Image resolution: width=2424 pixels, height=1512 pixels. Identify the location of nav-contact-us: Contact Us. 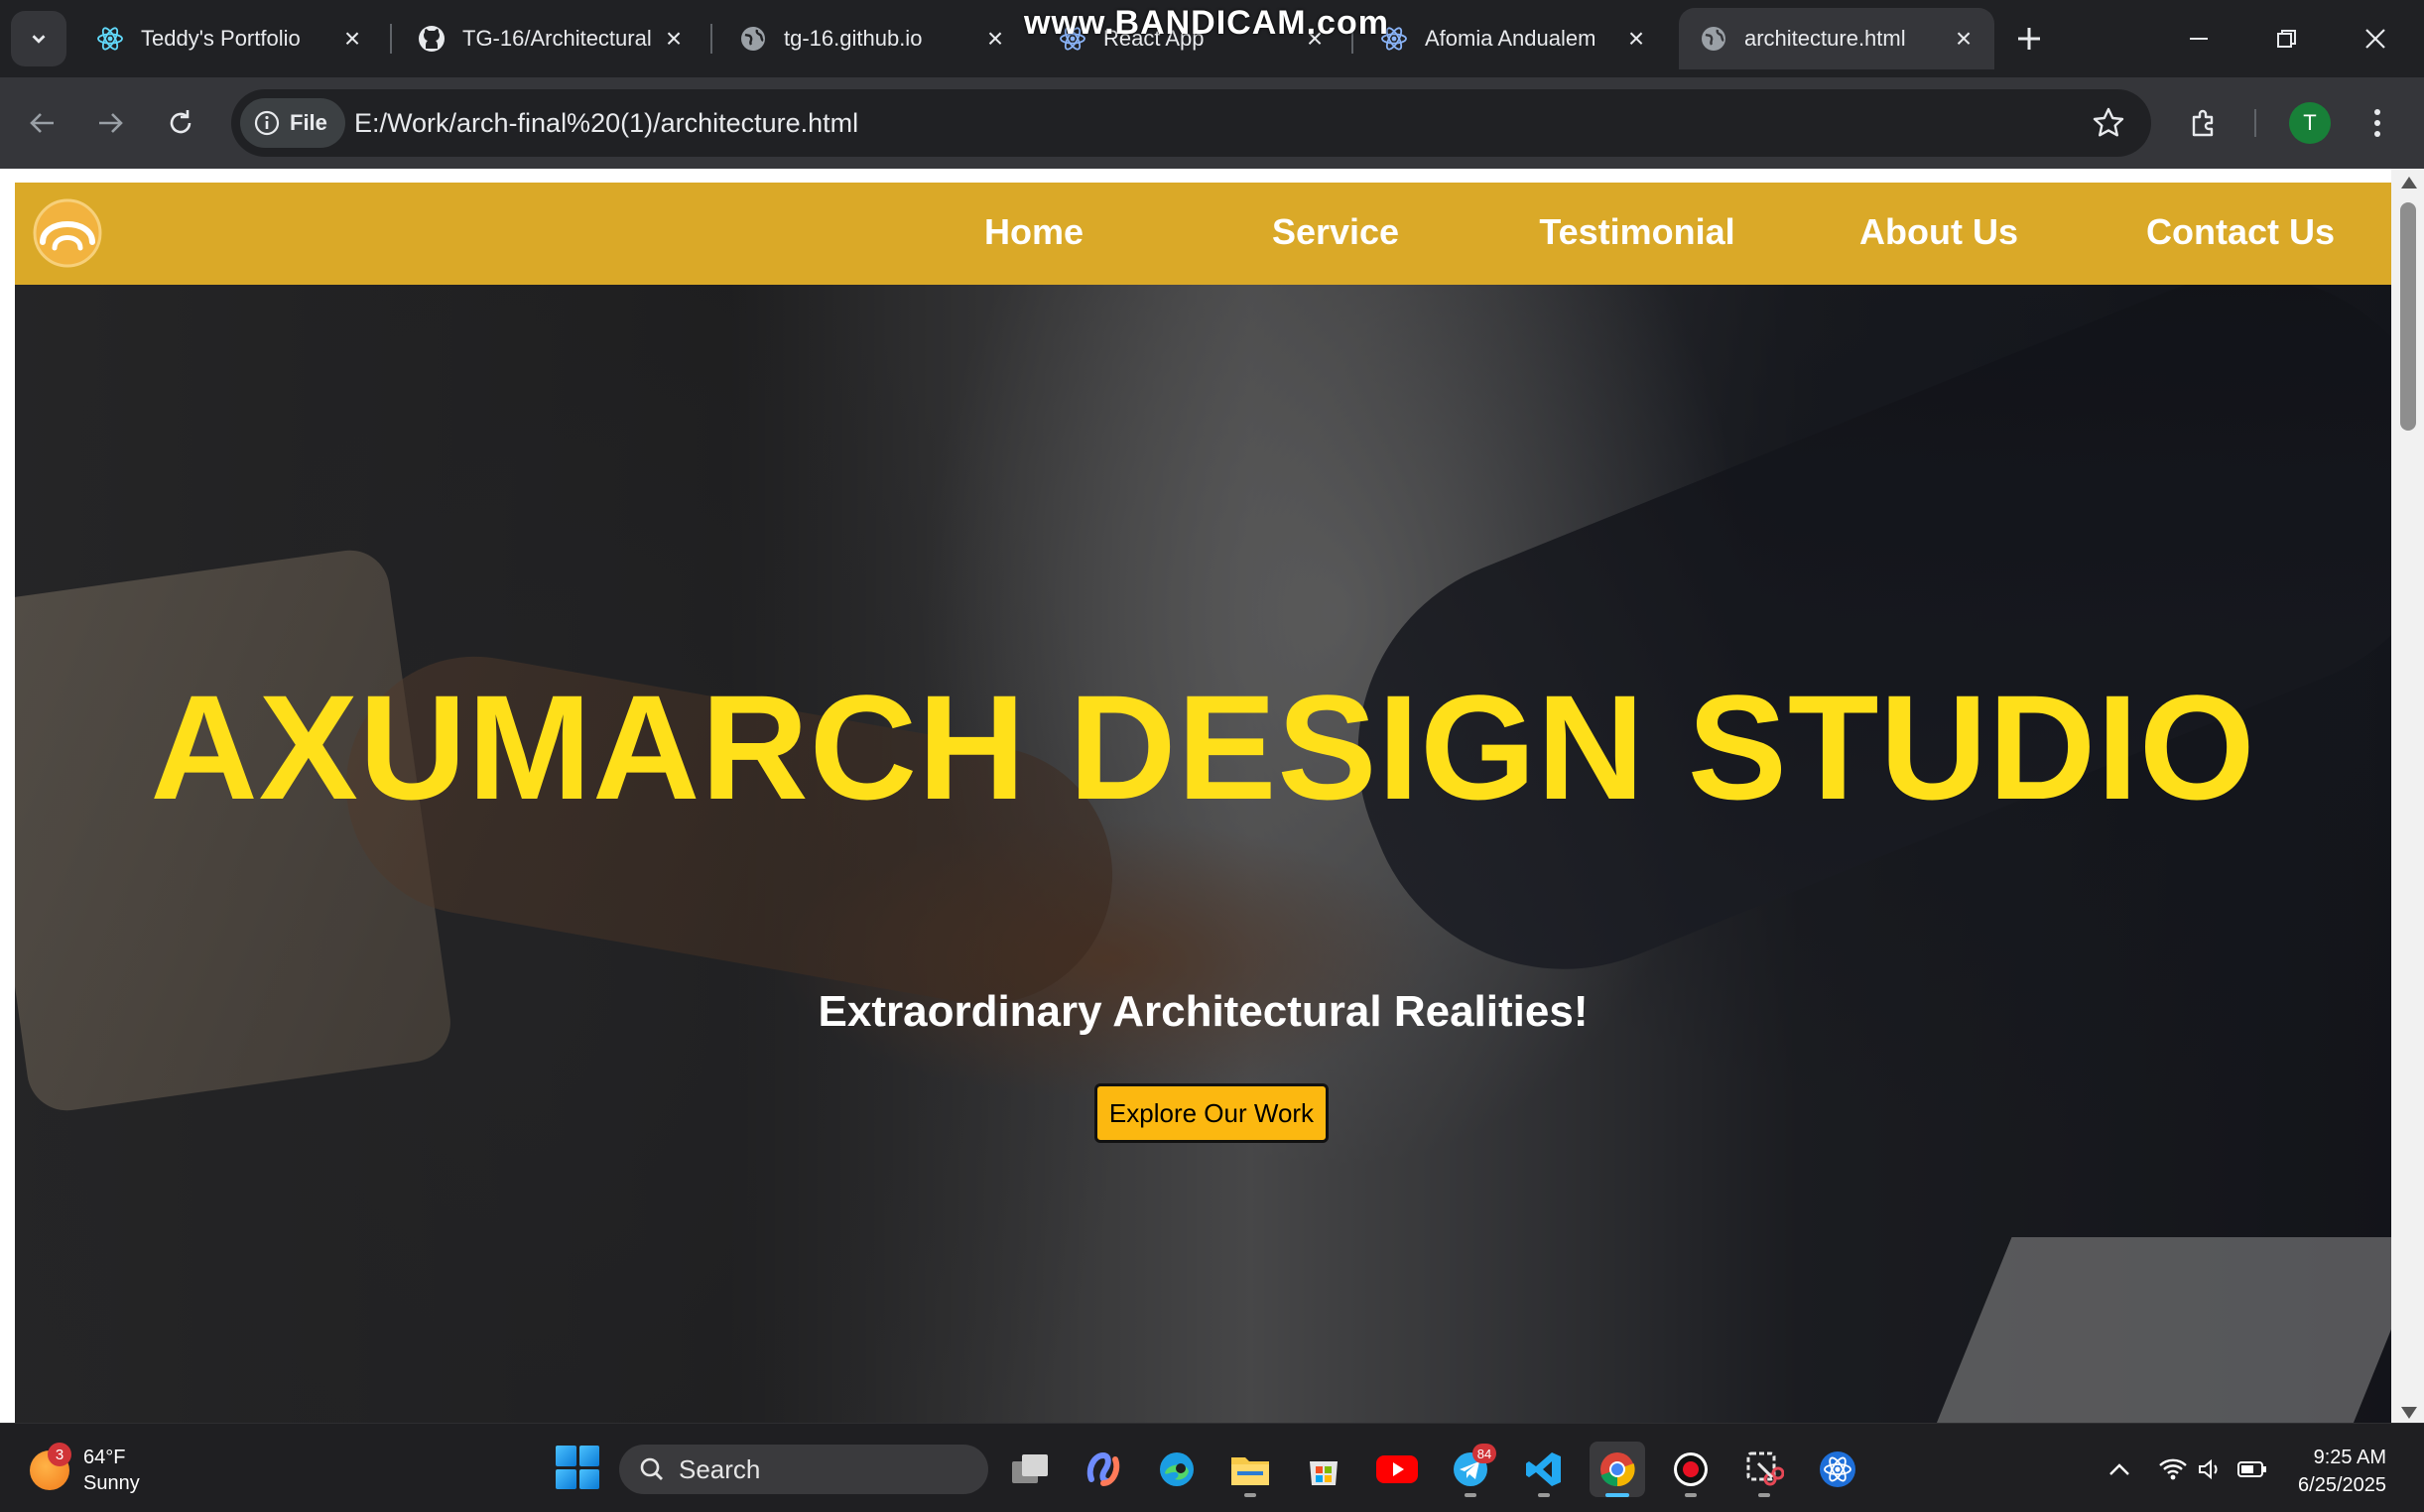
(2240, 234).